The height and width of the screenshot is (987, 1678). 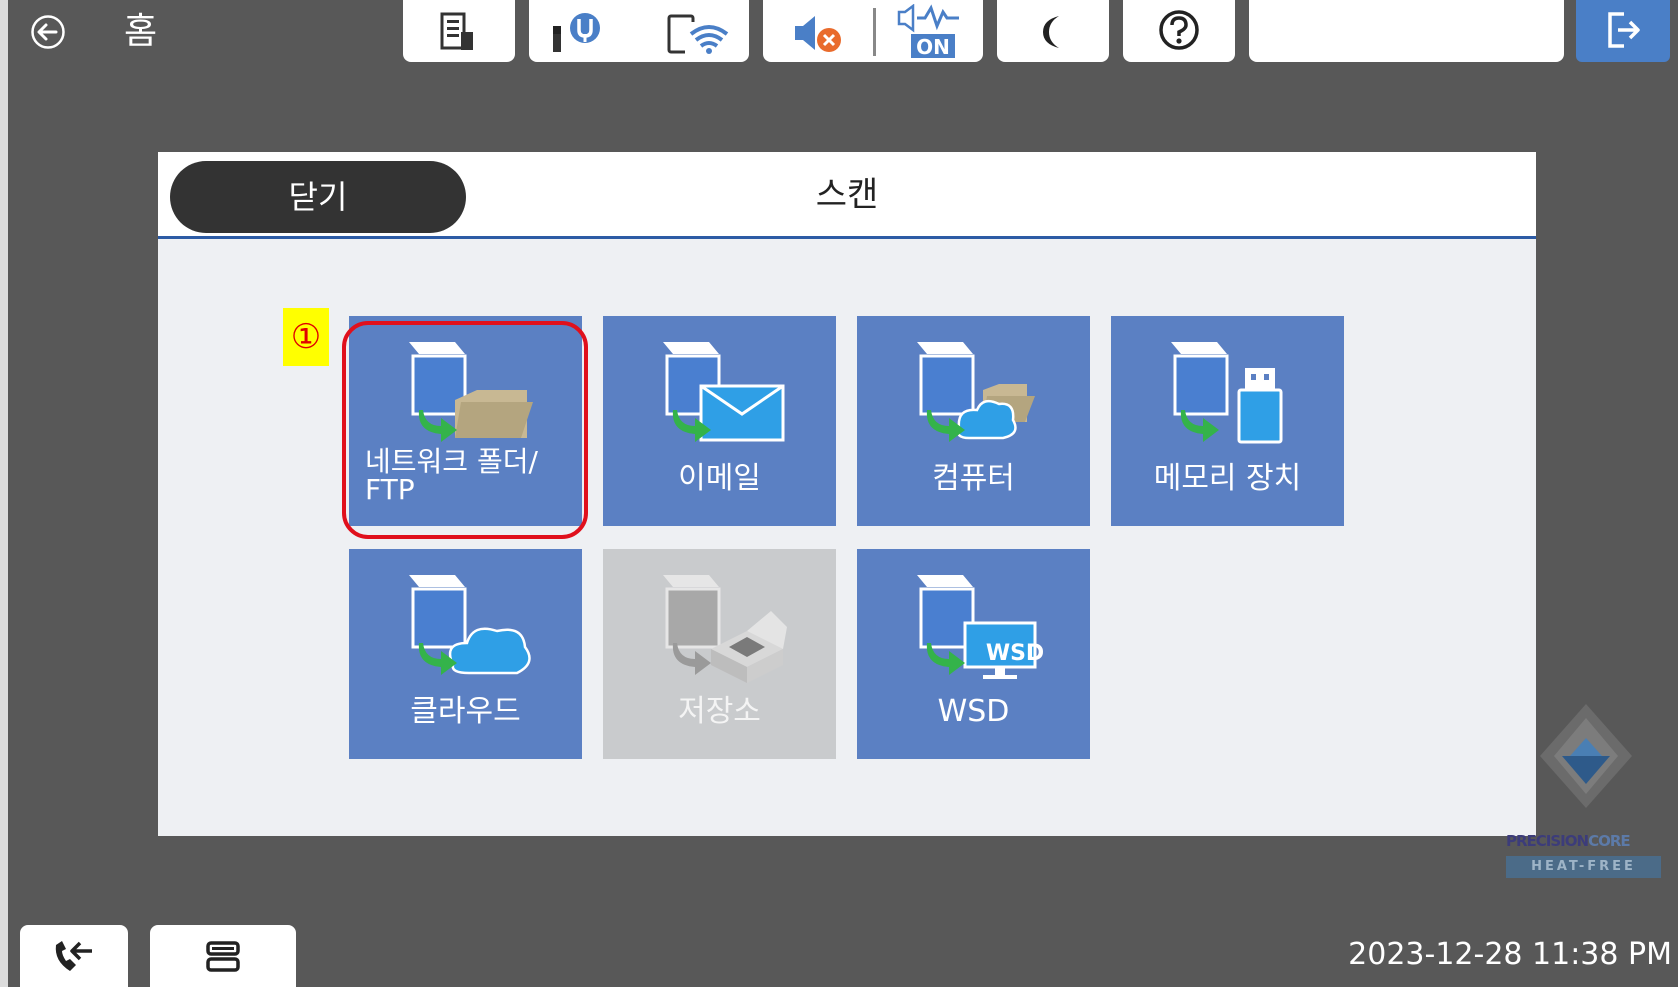 I want to click on tile-memory-device: 메모리 장치, so click(x=1227, y=421).